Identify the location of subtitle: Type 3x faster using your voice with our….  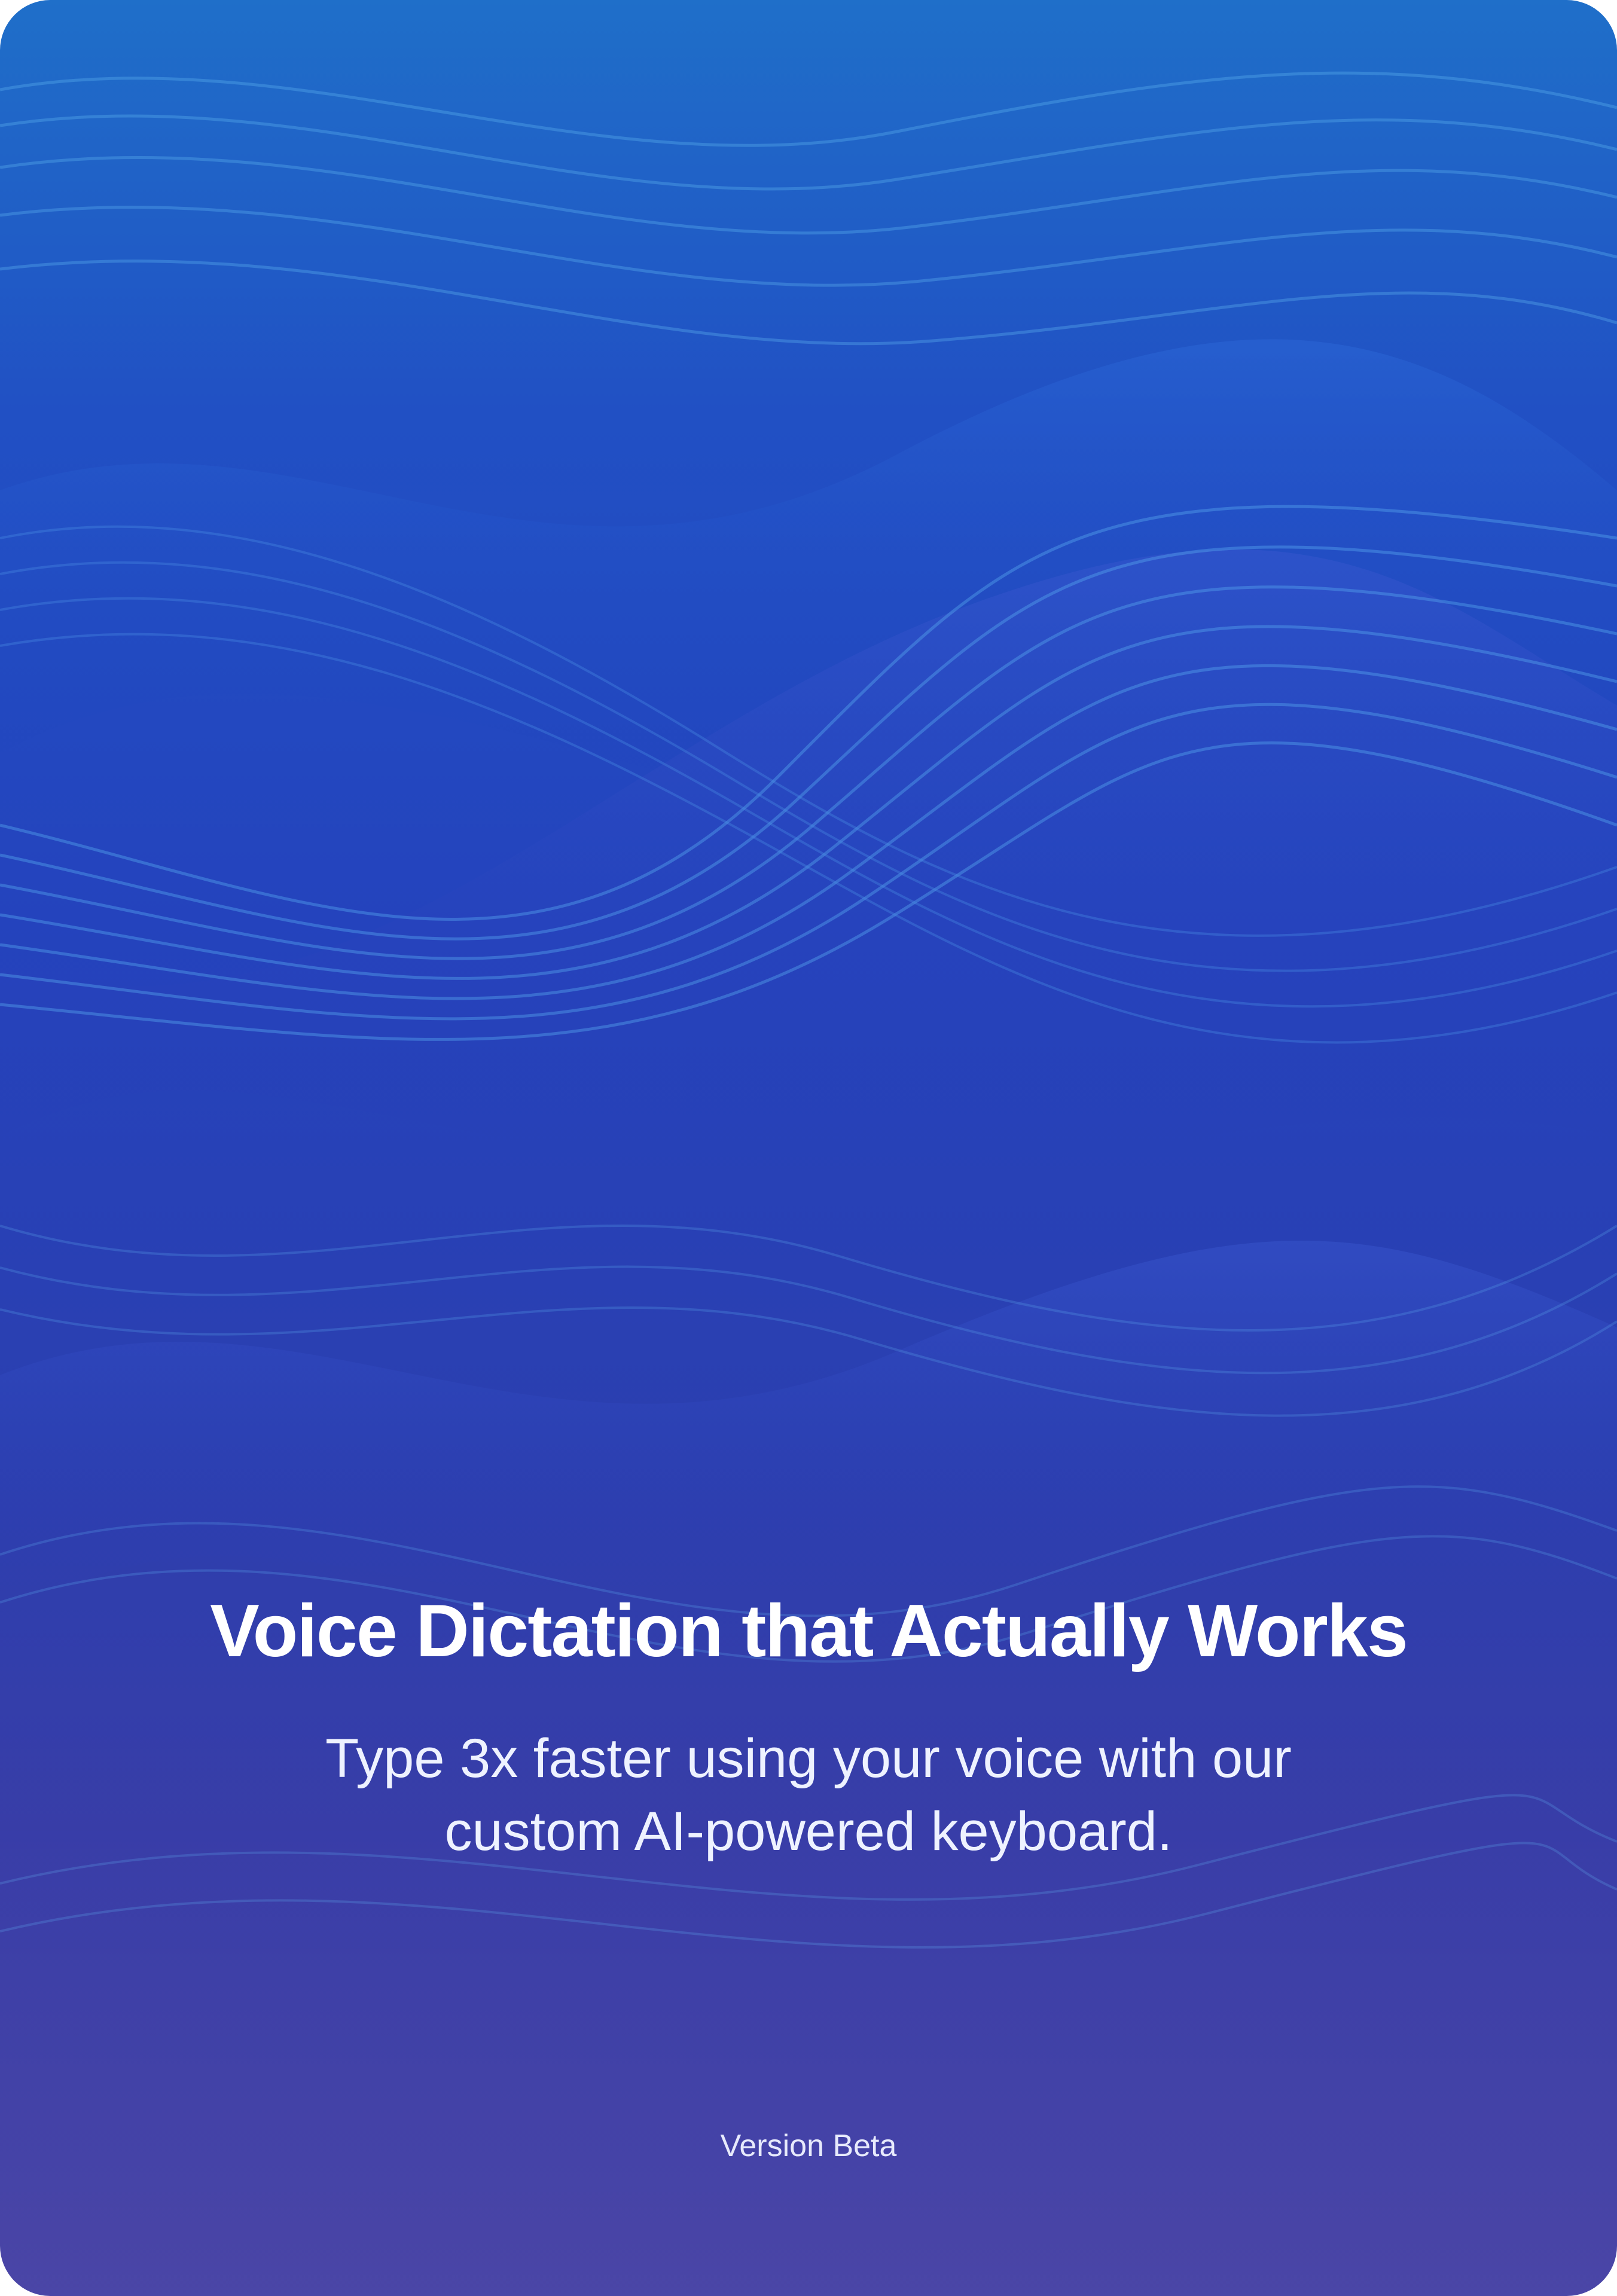
(808, 1795).